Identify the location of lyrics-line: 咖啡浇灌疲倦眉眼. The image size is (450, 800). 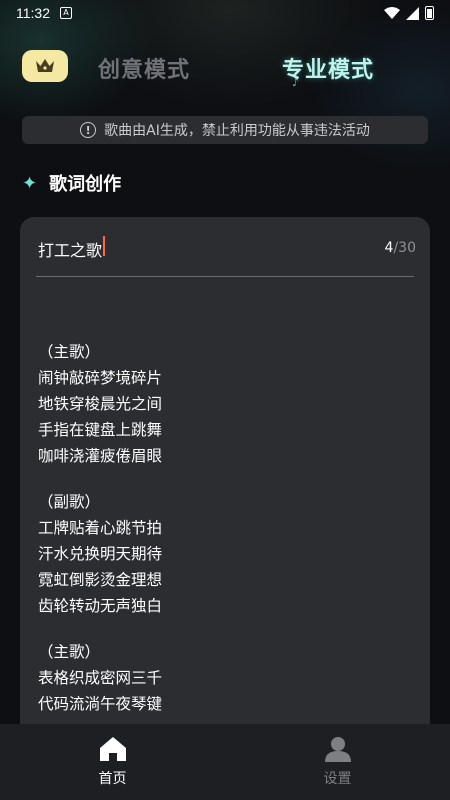
(100, 456).